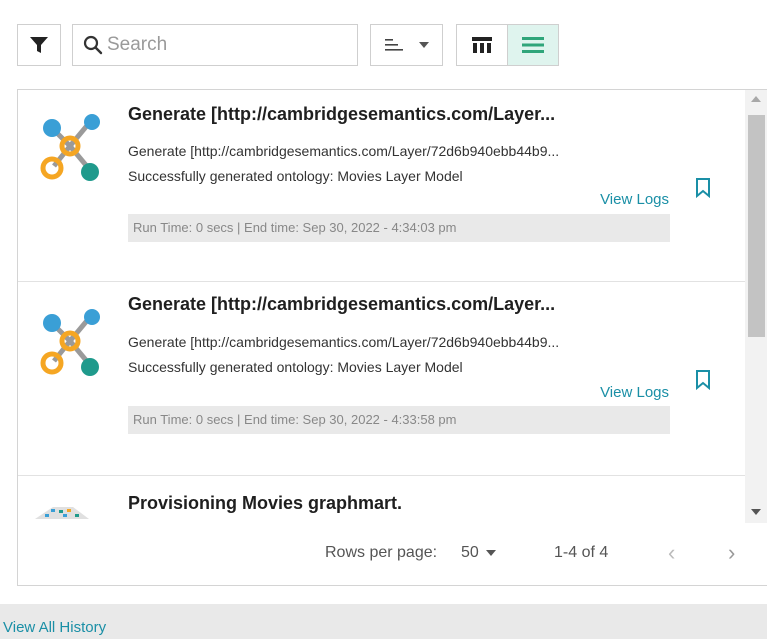  I want to click on table-view-button, so click(482, 45).